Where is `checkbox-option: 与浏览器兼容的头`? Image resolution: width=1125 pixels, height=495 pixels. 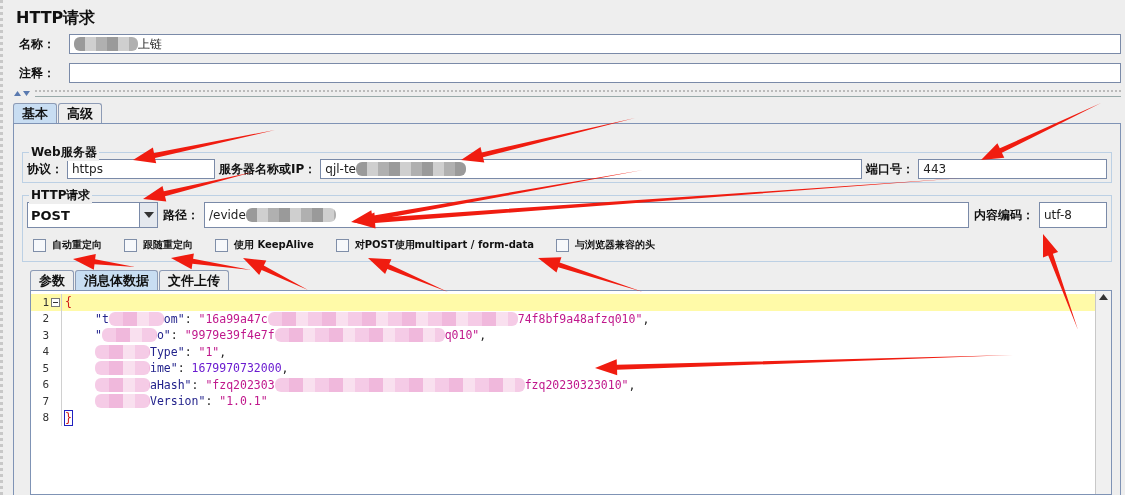 checkbox-option: 与浏览器兼容的头 is located at coordinates (606, 245).